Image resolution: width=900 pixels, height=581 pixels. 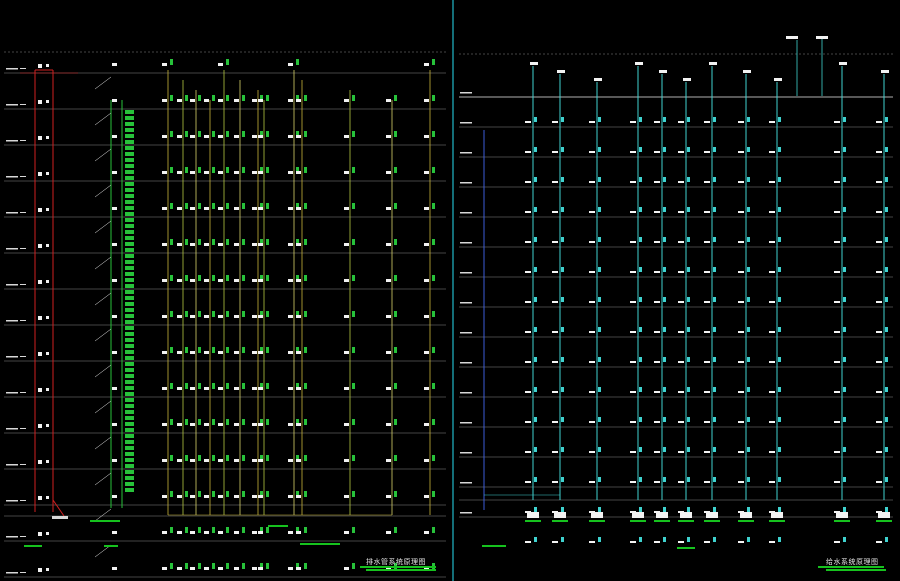 I want to click on riser-head-label, so click(x=885, y=71).